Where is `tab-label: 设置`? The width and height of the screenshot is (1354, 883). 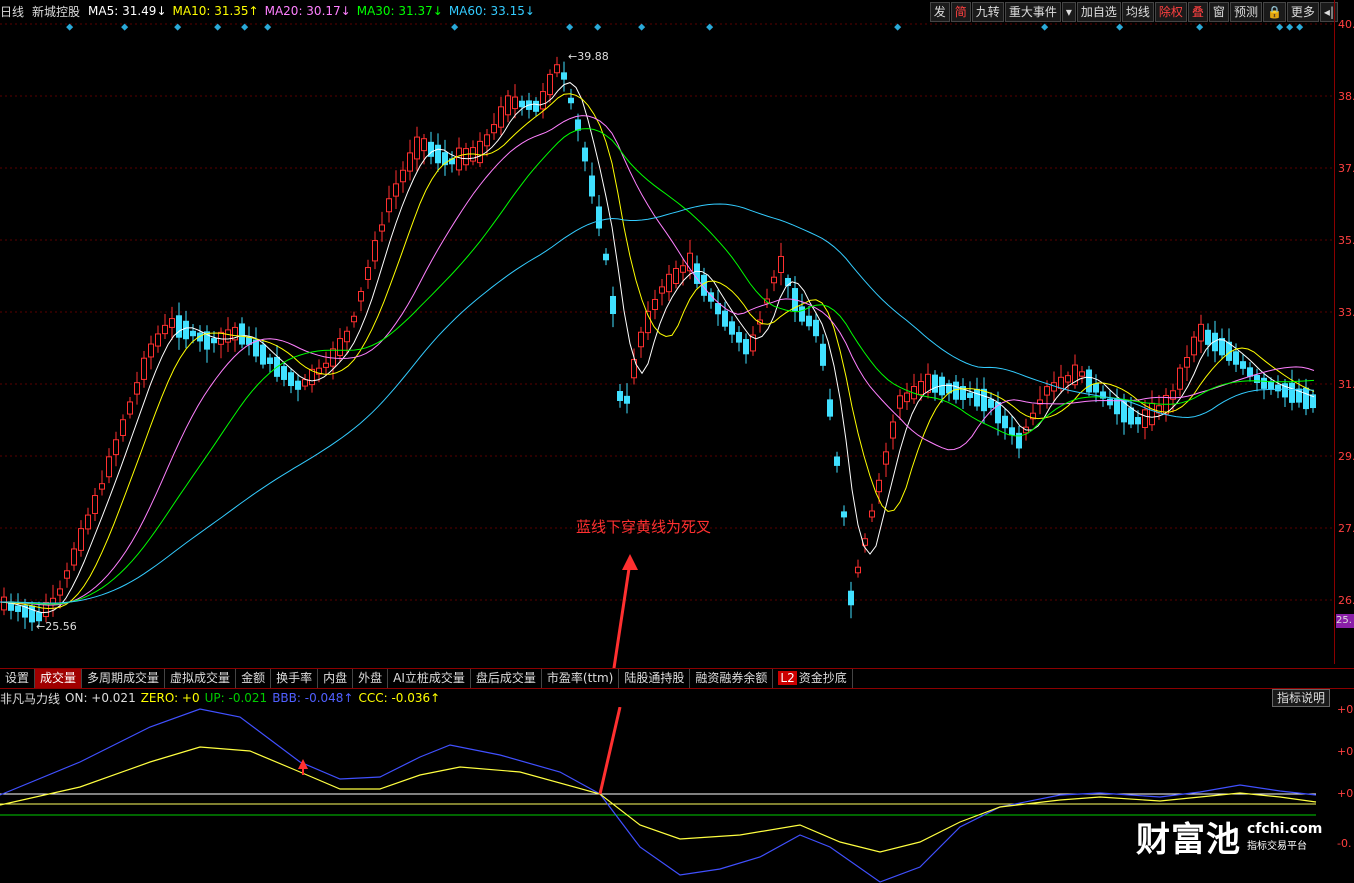 tab-label: 设置 is located at coordinates (17, 678).